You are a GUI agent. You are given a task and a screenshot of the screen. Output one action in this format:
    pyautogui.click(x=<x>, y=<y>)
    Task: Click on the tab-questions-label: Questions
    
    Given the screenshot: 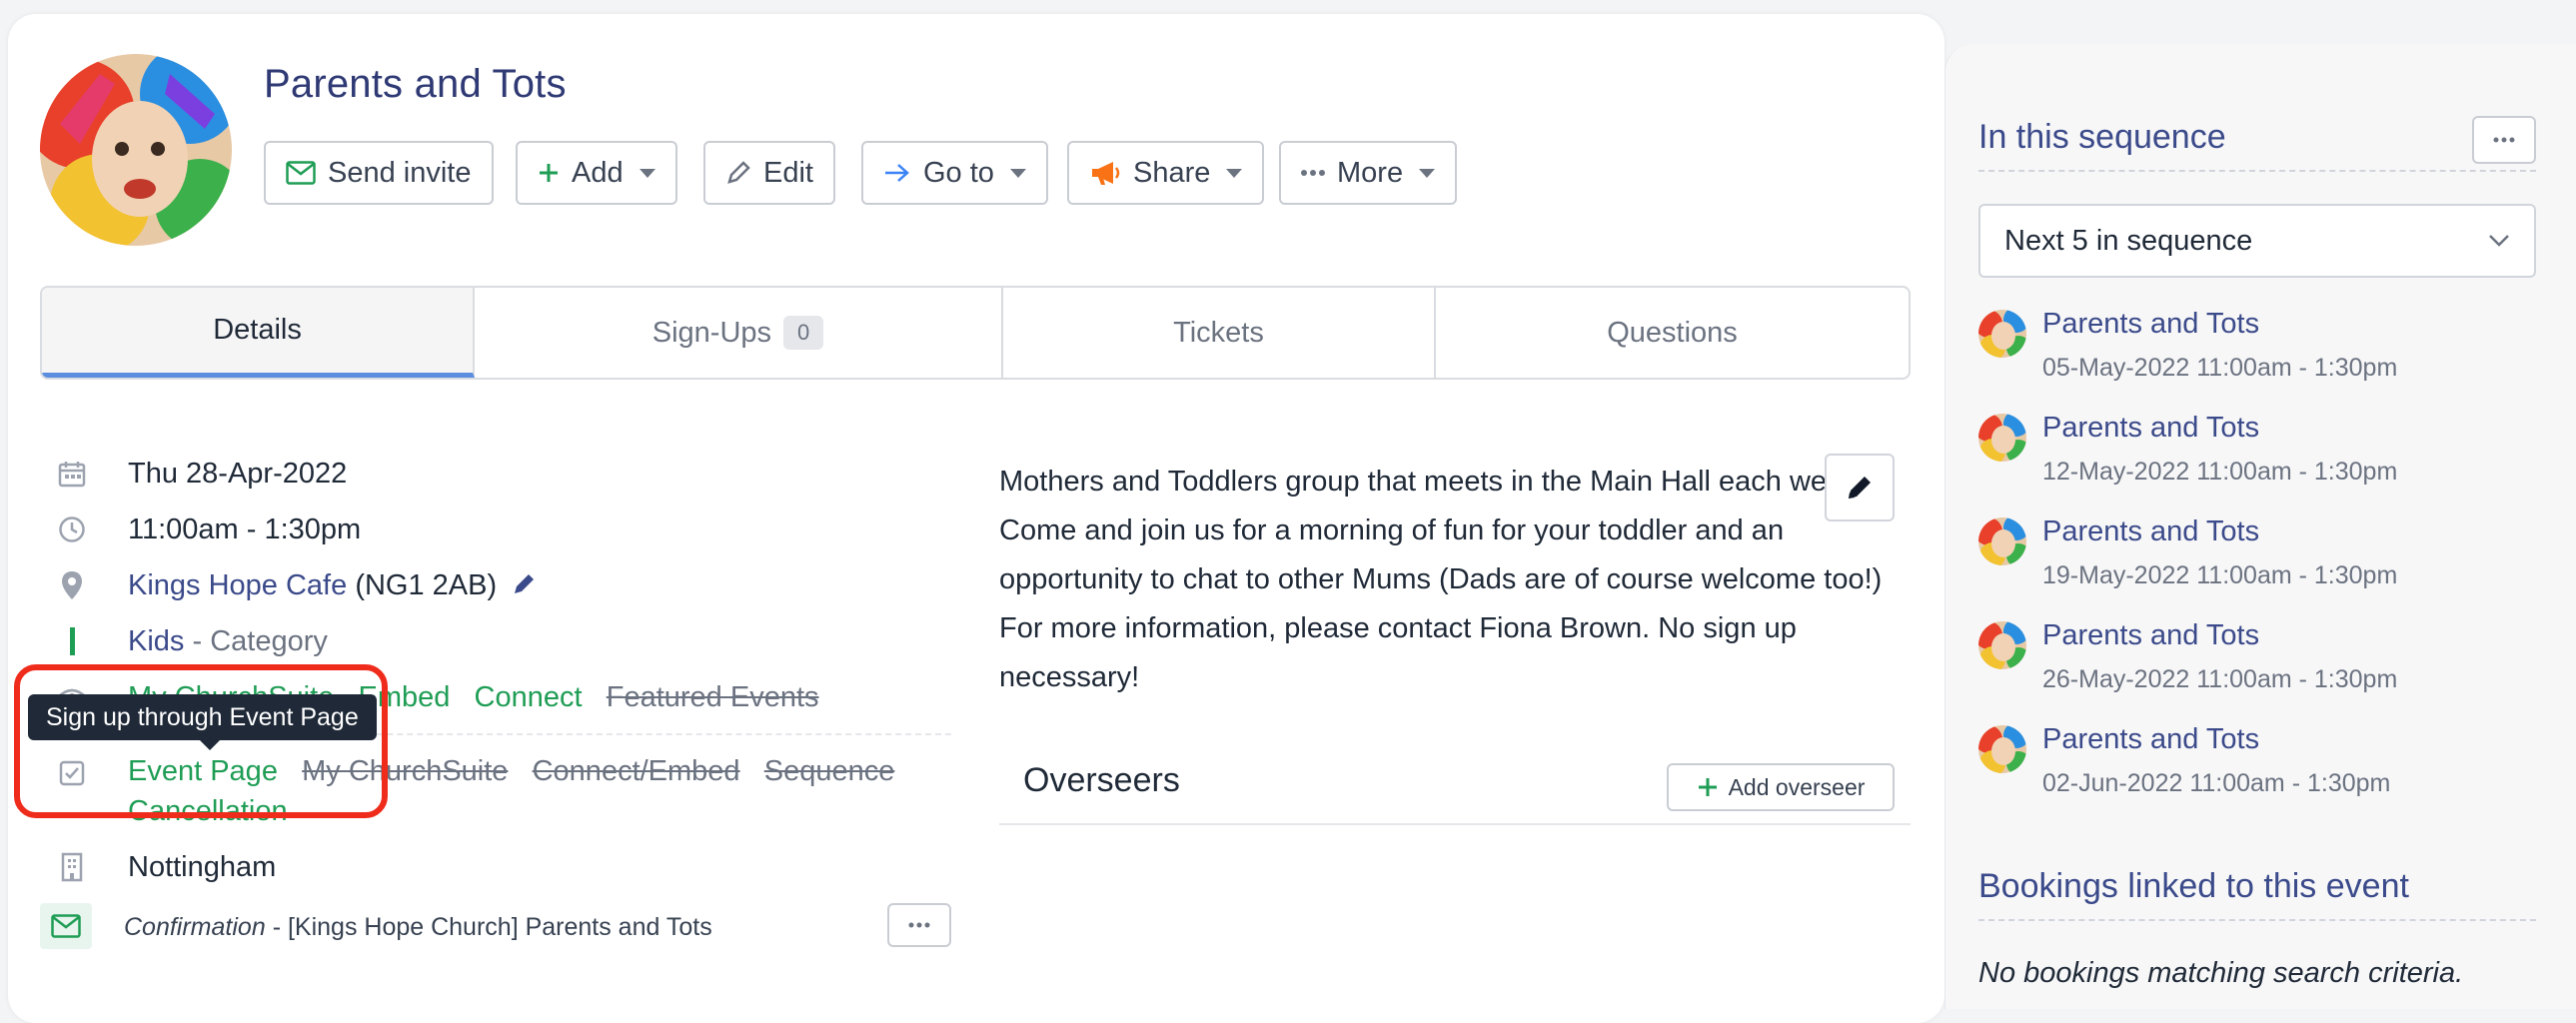 What is the action you would take?
    pyautogui.click(x=1672, y=332)
    